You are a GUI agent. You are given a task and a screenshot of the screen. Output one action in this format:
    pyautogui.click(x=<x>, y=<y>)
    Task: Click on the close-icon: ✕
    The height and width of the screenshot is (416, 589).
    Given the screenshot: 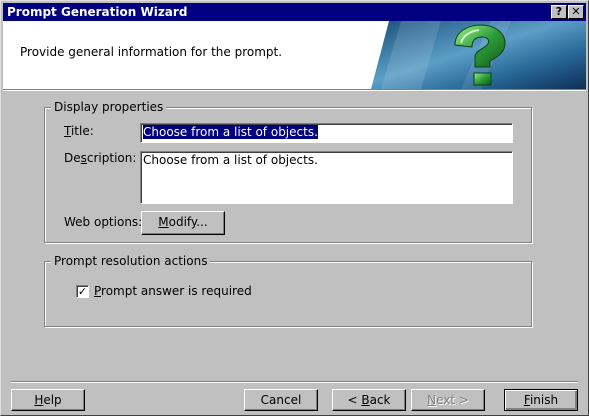 What is the action you would take?
    pyautogui.click(x=576, y=11)
    